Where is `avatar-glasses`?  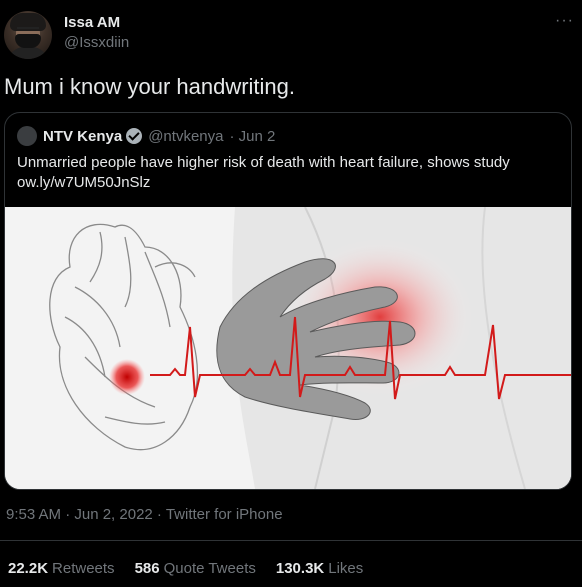 avatar-glasses is located at coordinates (28, 30).